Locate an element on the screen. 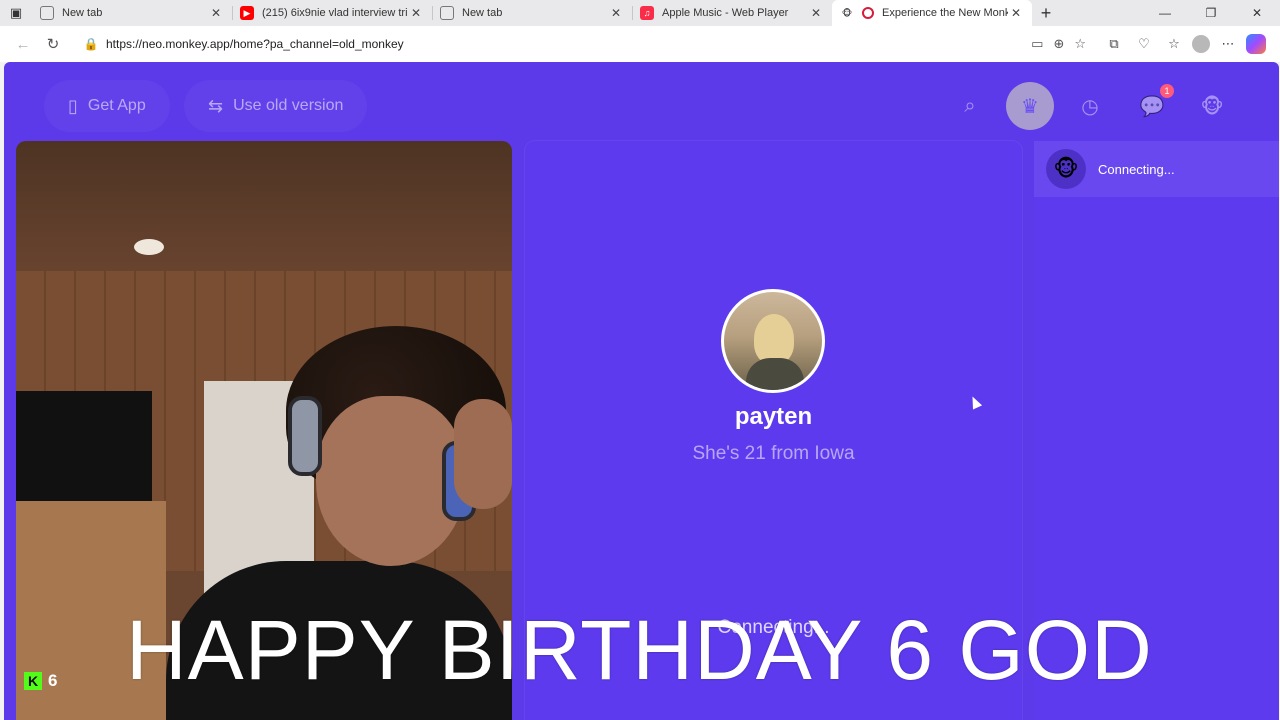  match-avatar is located at coordinates (773, 341).